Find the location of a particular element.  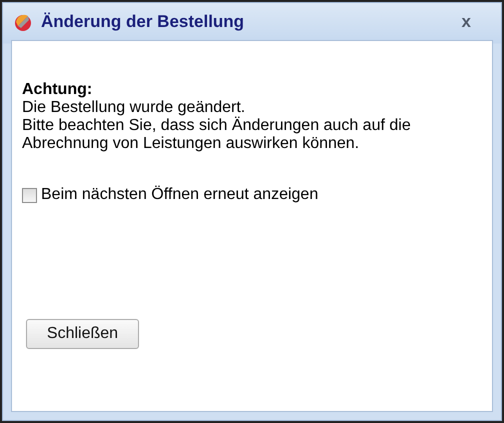

checkbox is located at coordinates (29, 195).